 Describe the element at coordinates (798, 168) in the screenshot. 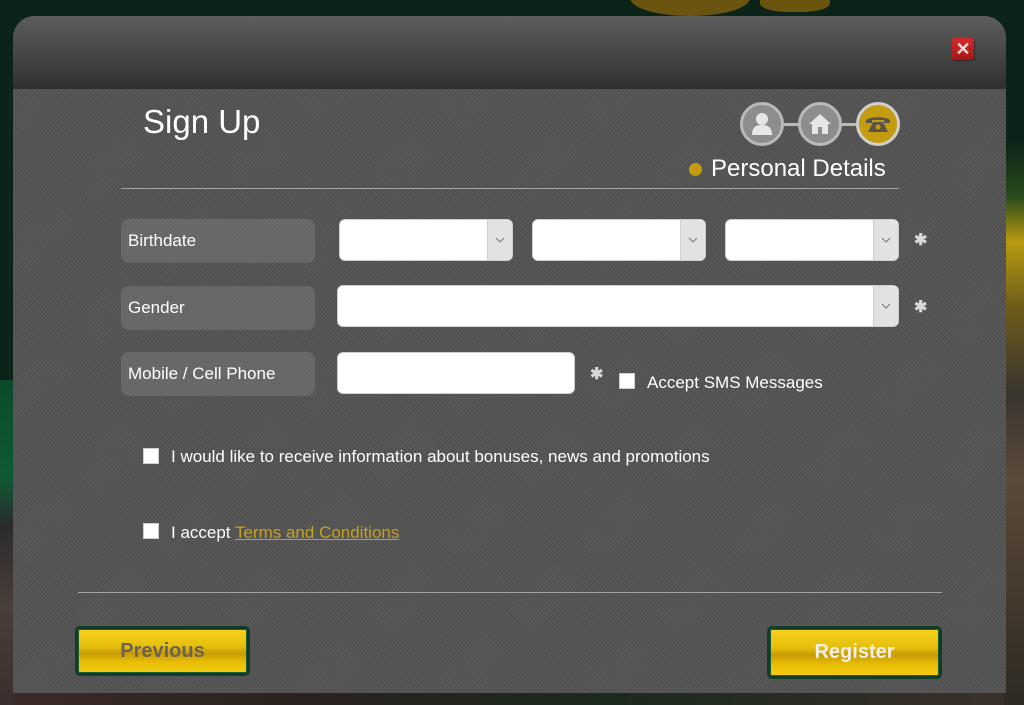

I see `current-step-text: Personal Details` at that location.